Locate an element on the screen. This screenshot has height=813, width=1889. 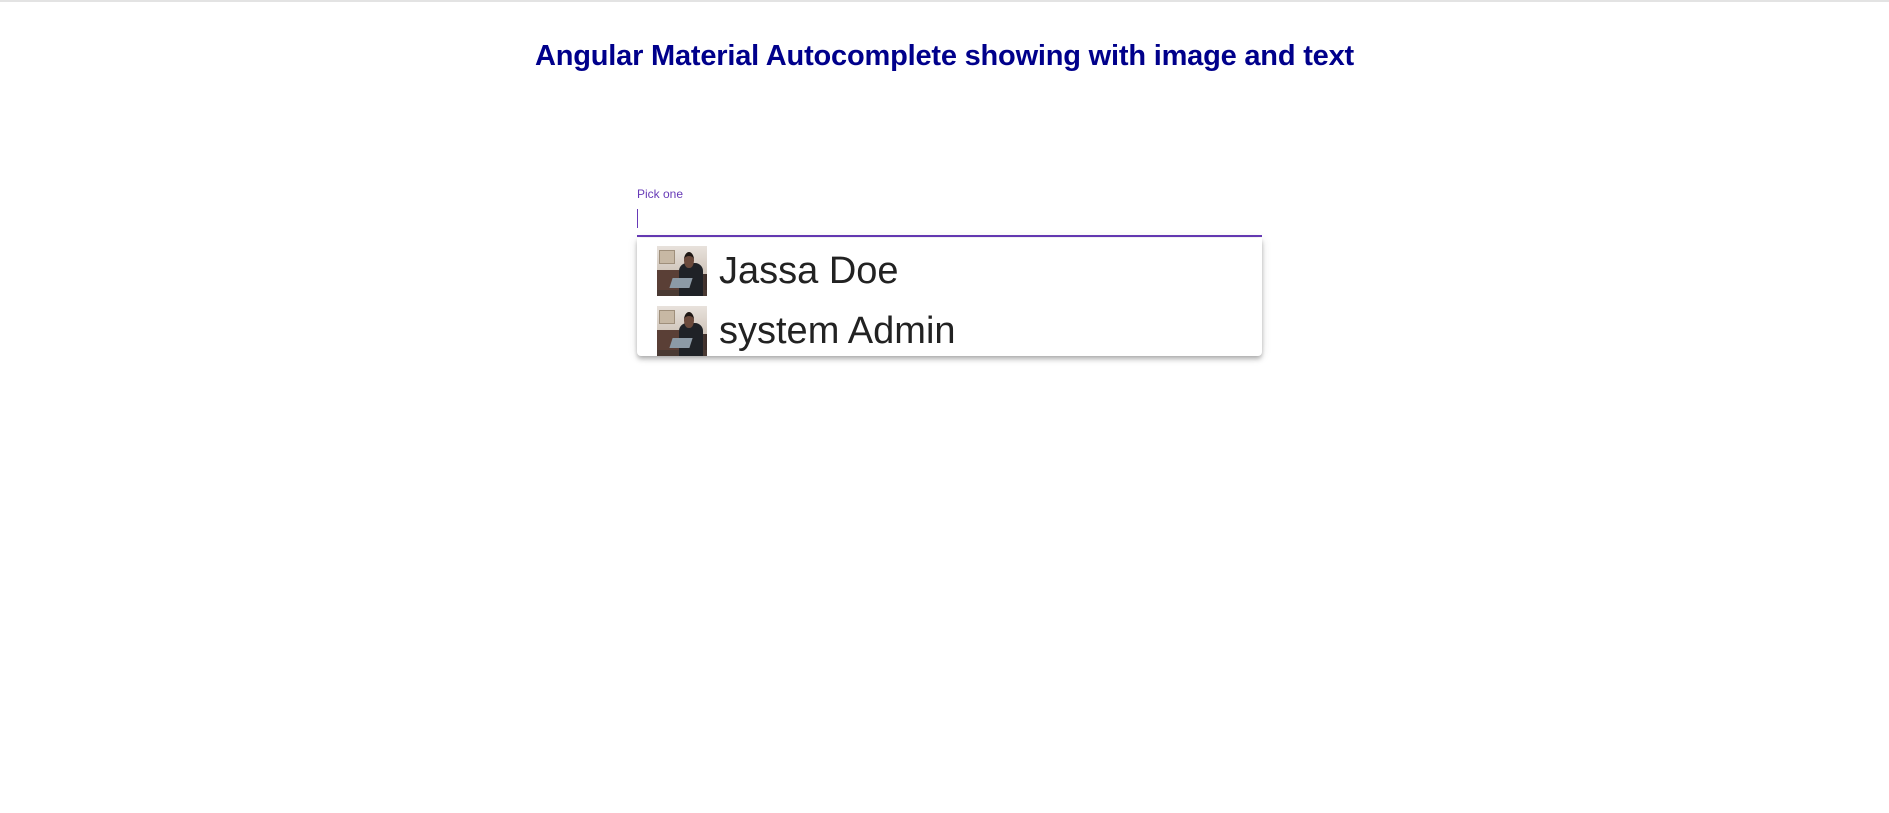
top-divider is located at coordinates (944, 1).